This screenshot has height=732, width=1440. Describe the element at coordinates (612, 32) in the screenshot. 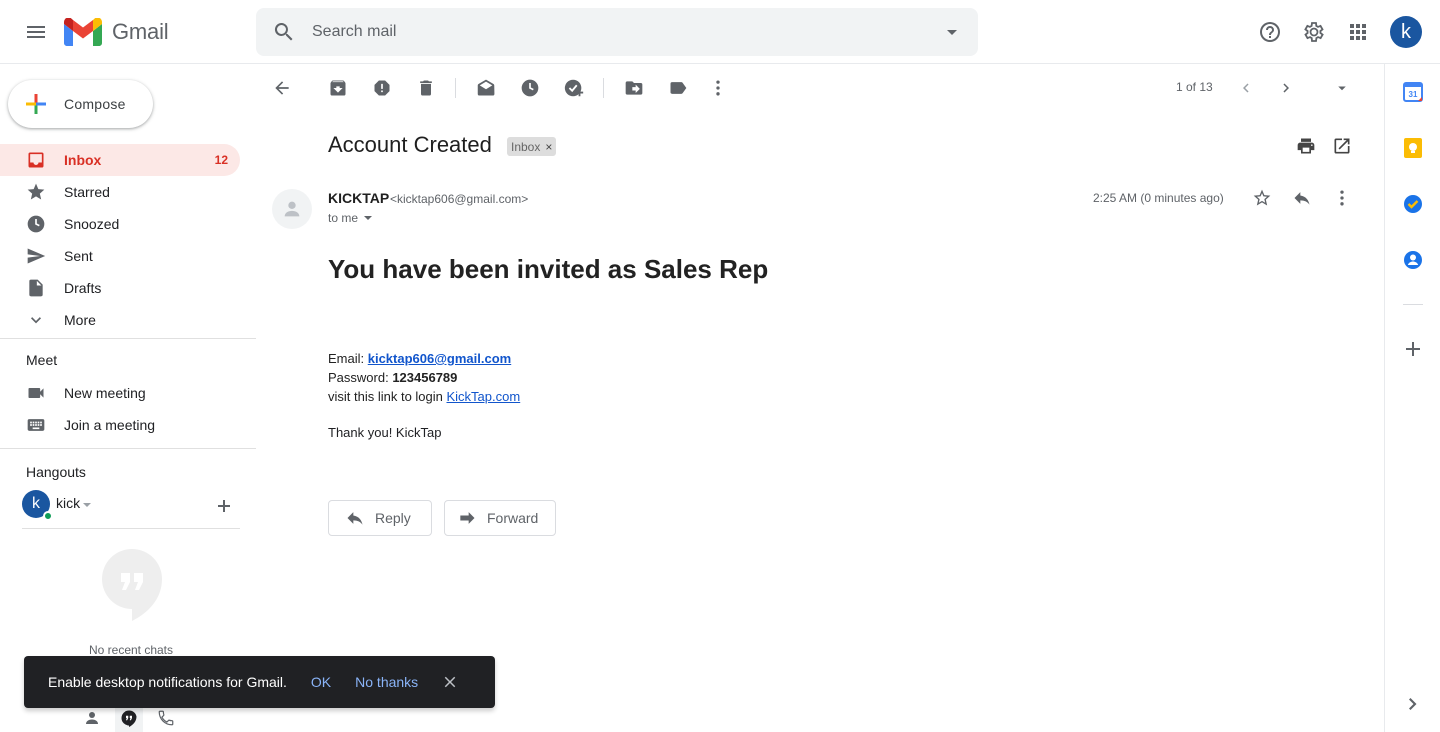

I see `search-input` at that location.